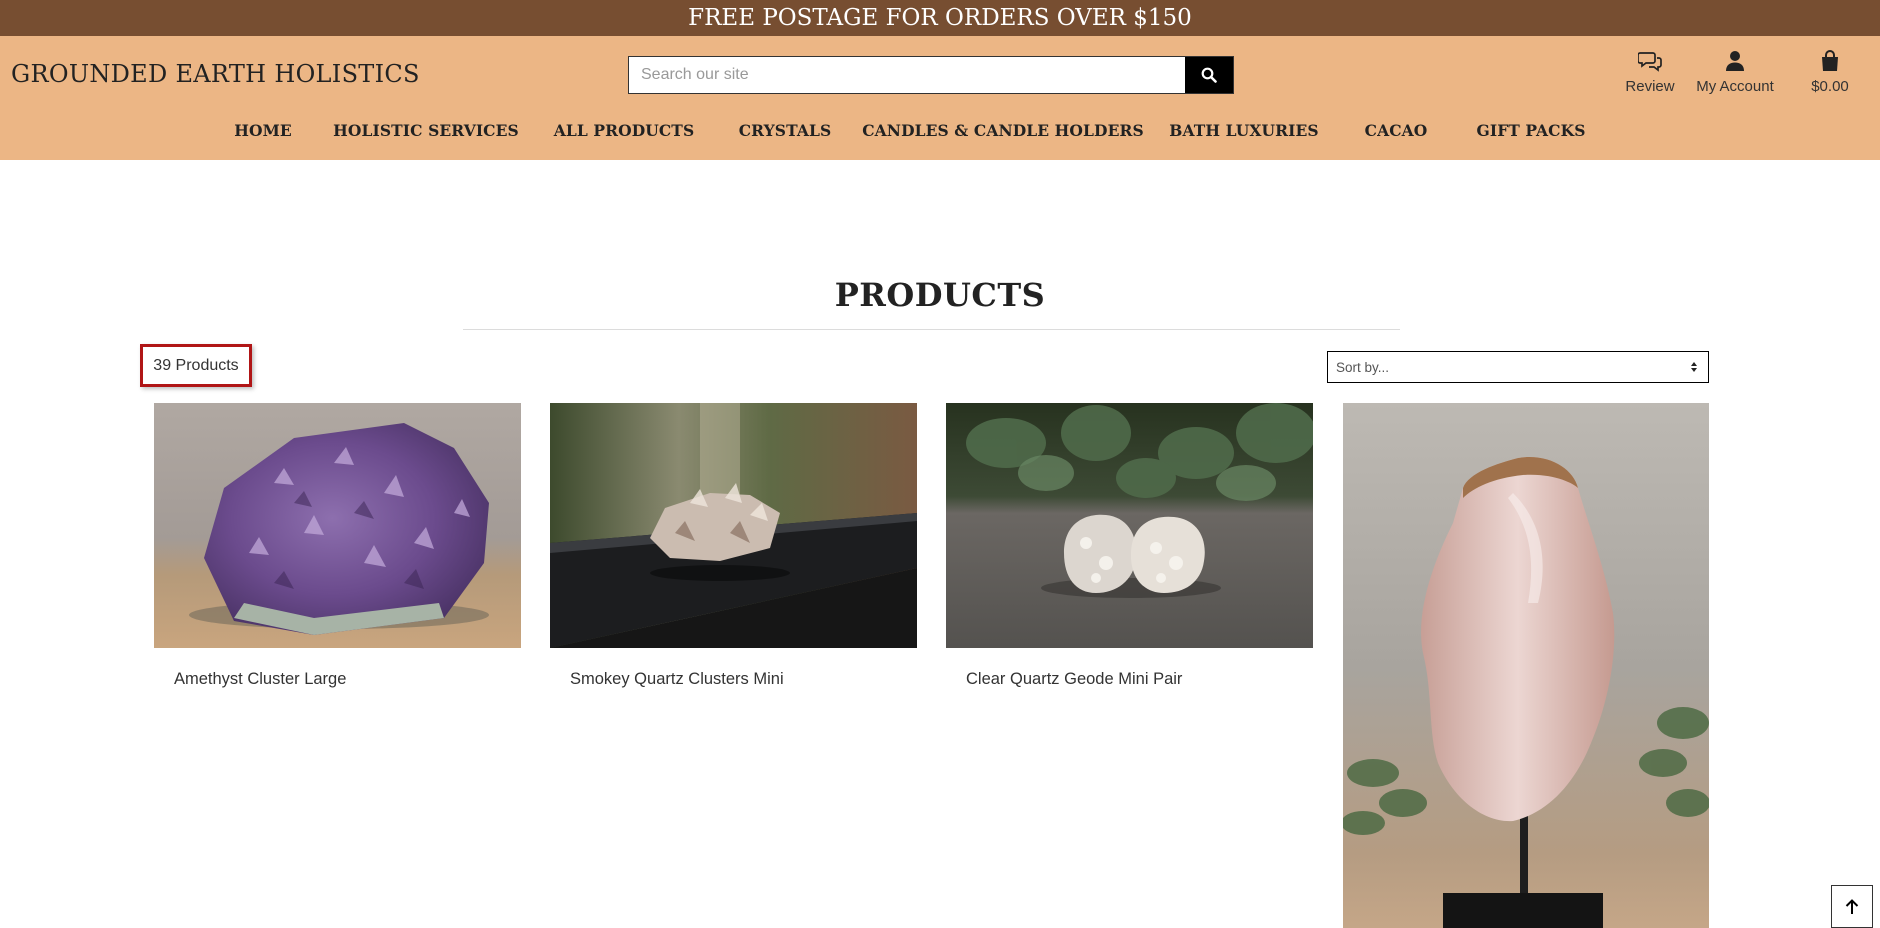 Image resolution: width=1880 pixels, height=928 pixels. I want to click on product-image-amethyst, so click(337, 525).